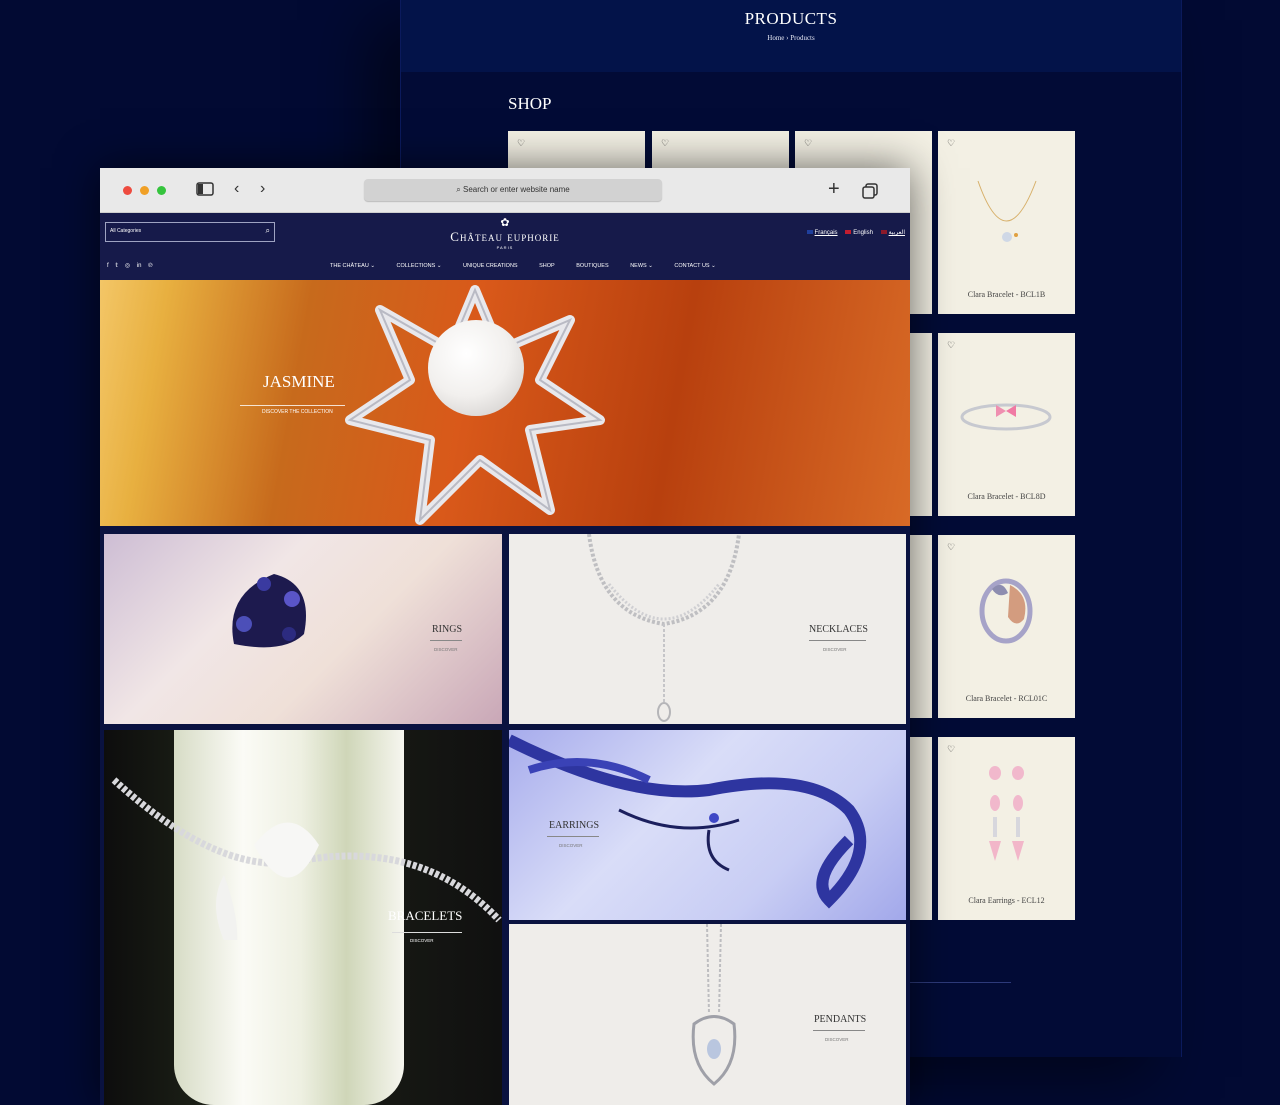 The width and height of the screenshot is (1280, 1105). I want to click on address-placeholder: Search or enter website name, so click(516, 189).